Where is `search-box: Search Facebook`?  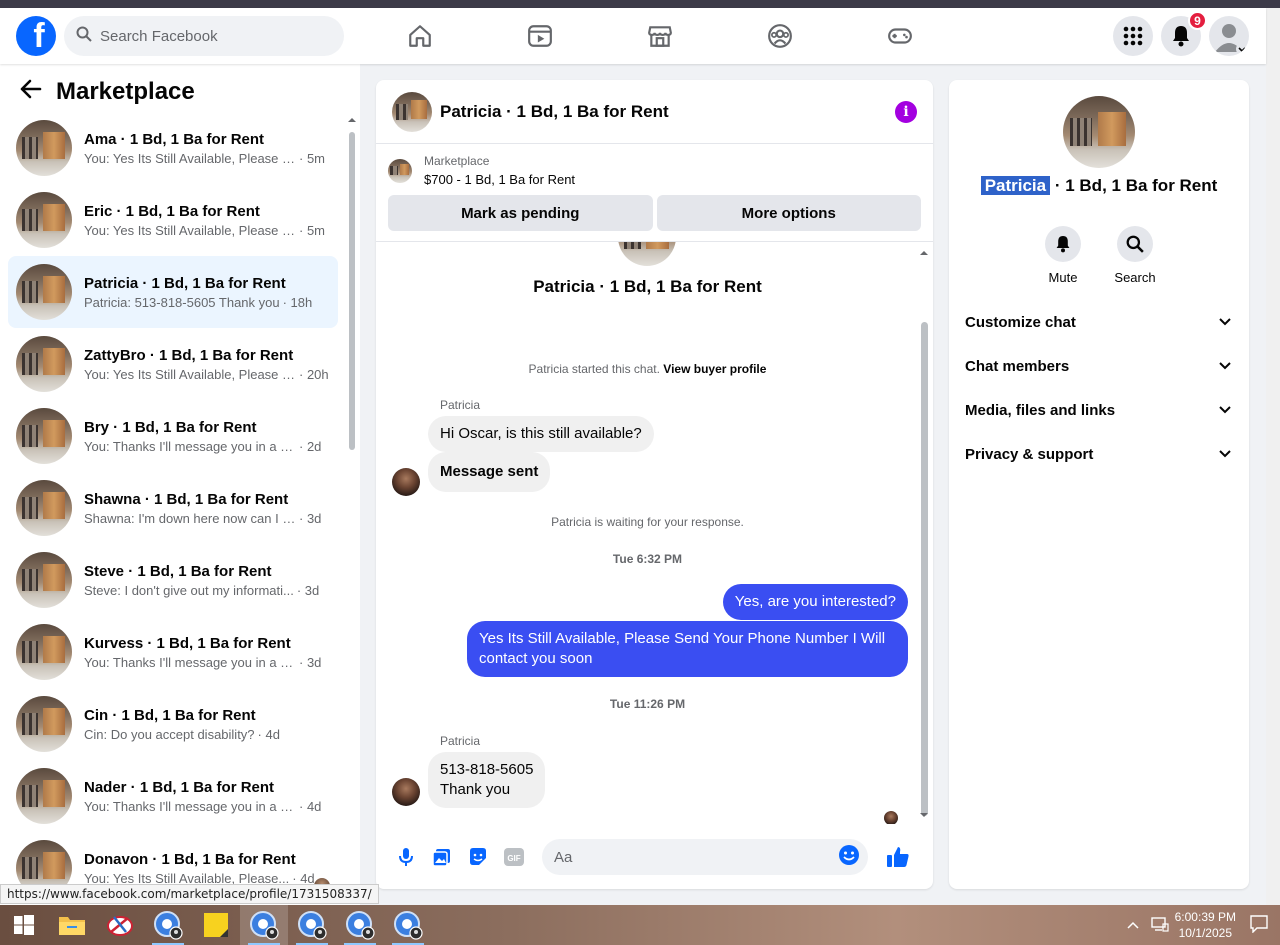 search-box: Search Facebook is located at coordinates (204, 36).